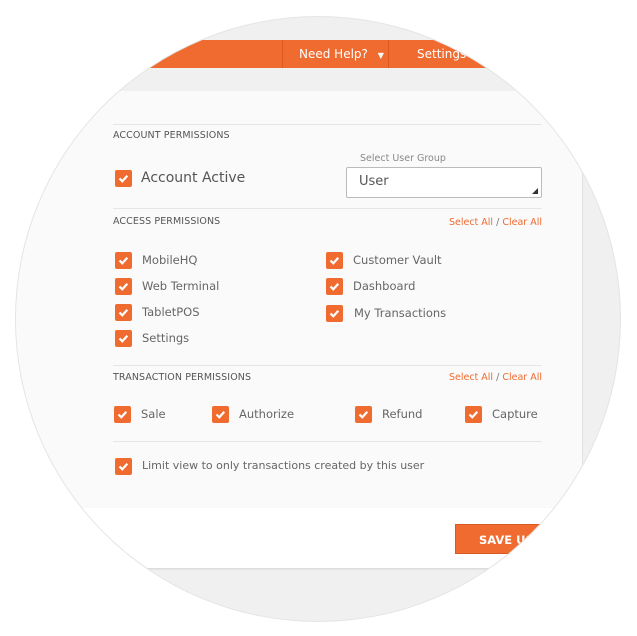 The image size is (637, 636). What do you see at coordinates (403, 158) in the screenshot?
I see `user-group-label: Select User Group` at bounding box center [403, 158].